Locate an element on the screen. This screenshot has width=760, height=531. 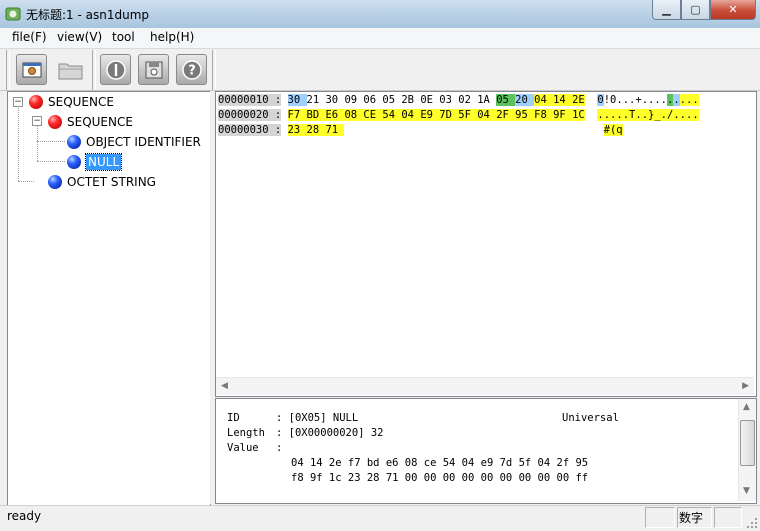
hex-byte: 28 is located at coordinates (316, 130).